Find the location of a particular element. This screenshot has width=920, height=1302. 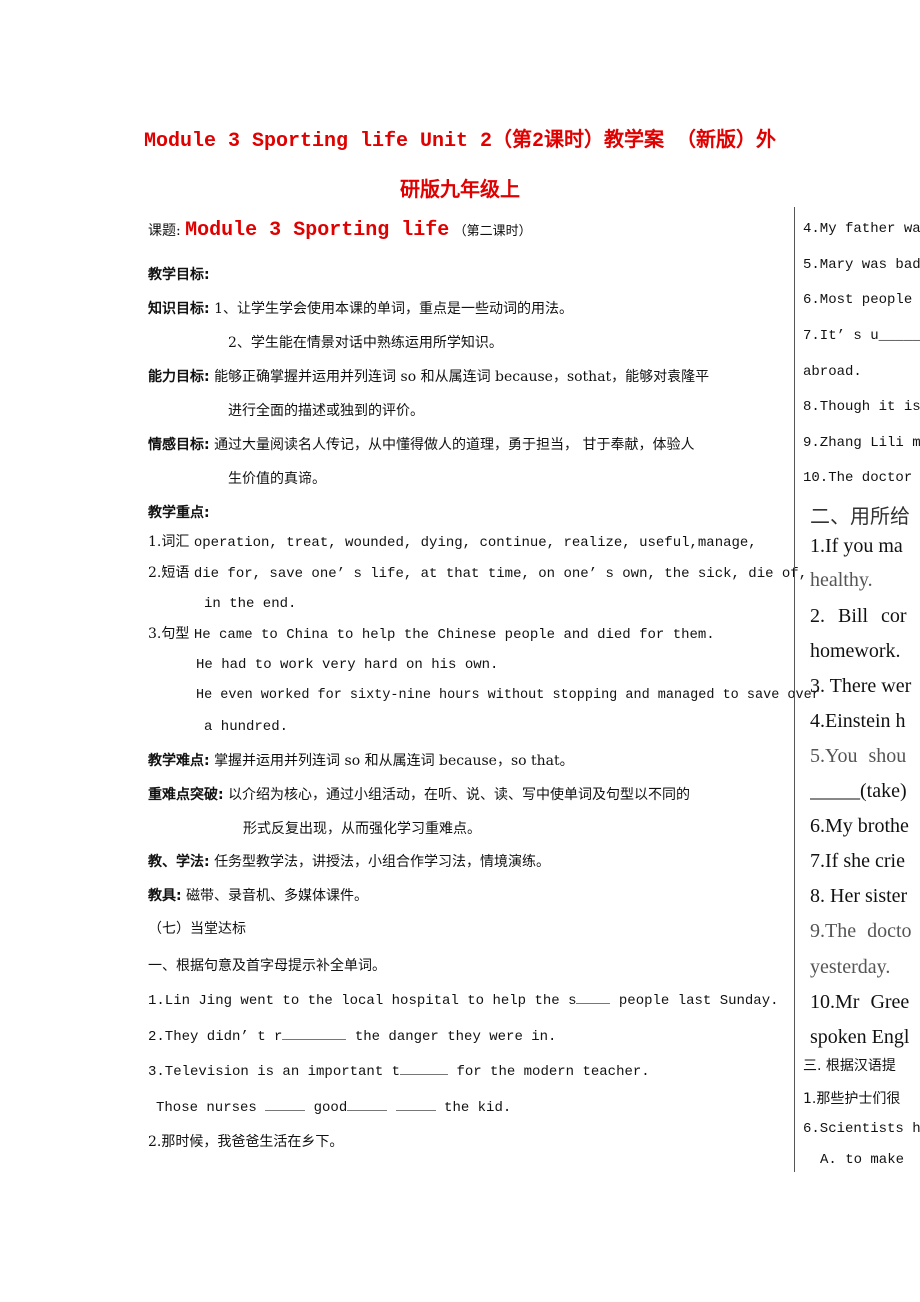

right-s3-item-1: 1.那些护士们很 is located at coordinates (852, 1099).